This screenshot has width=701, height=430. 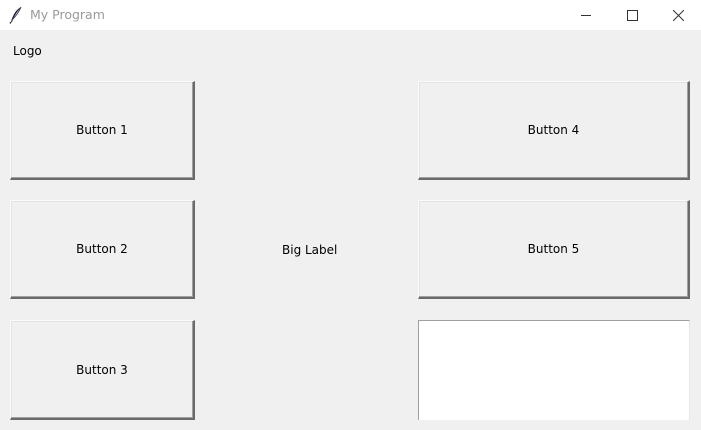 I want to click on button-4: Button 4, so click(x=554, y=130).